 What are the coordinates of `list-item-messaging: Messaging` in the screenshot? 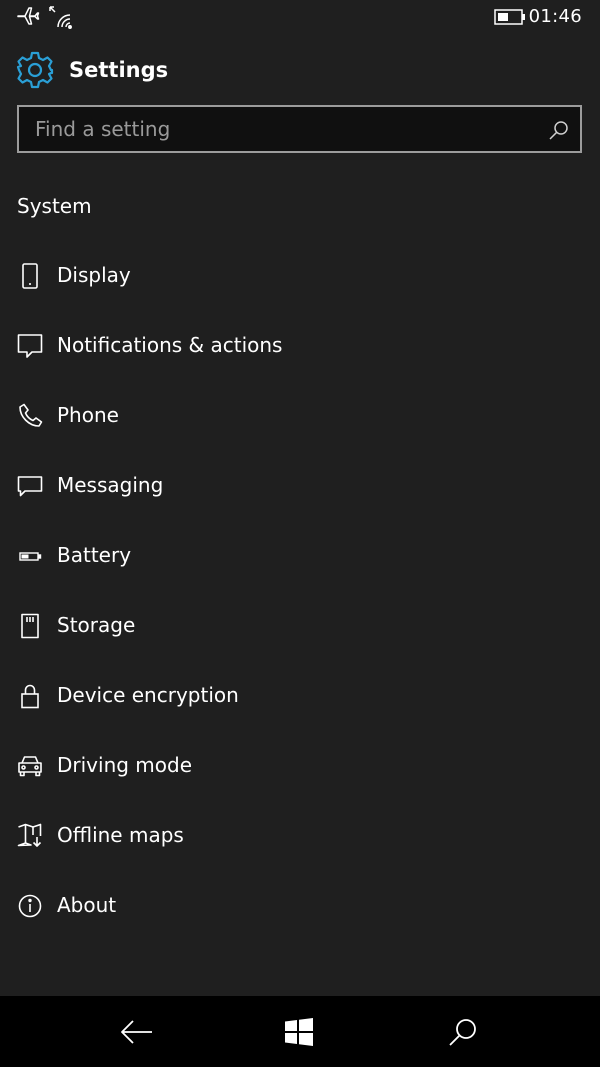 It's located at (300, 486).